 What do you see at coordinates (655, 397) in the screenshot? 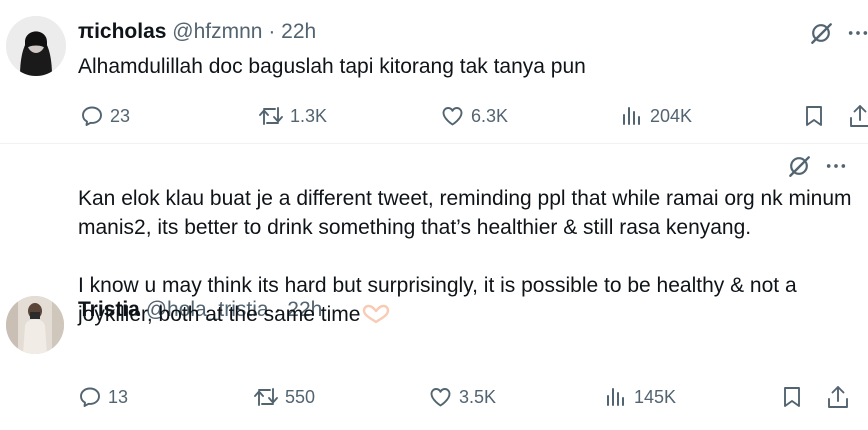
I see `views-count: 145K` at bounding box center [655, 397].